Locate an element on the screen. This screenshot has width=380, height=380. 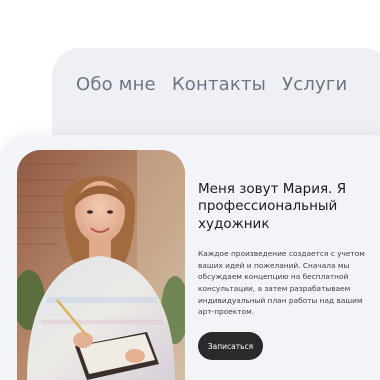
main-nav: Обо мне Контакты Услуги is located at coordinates (211, 84).